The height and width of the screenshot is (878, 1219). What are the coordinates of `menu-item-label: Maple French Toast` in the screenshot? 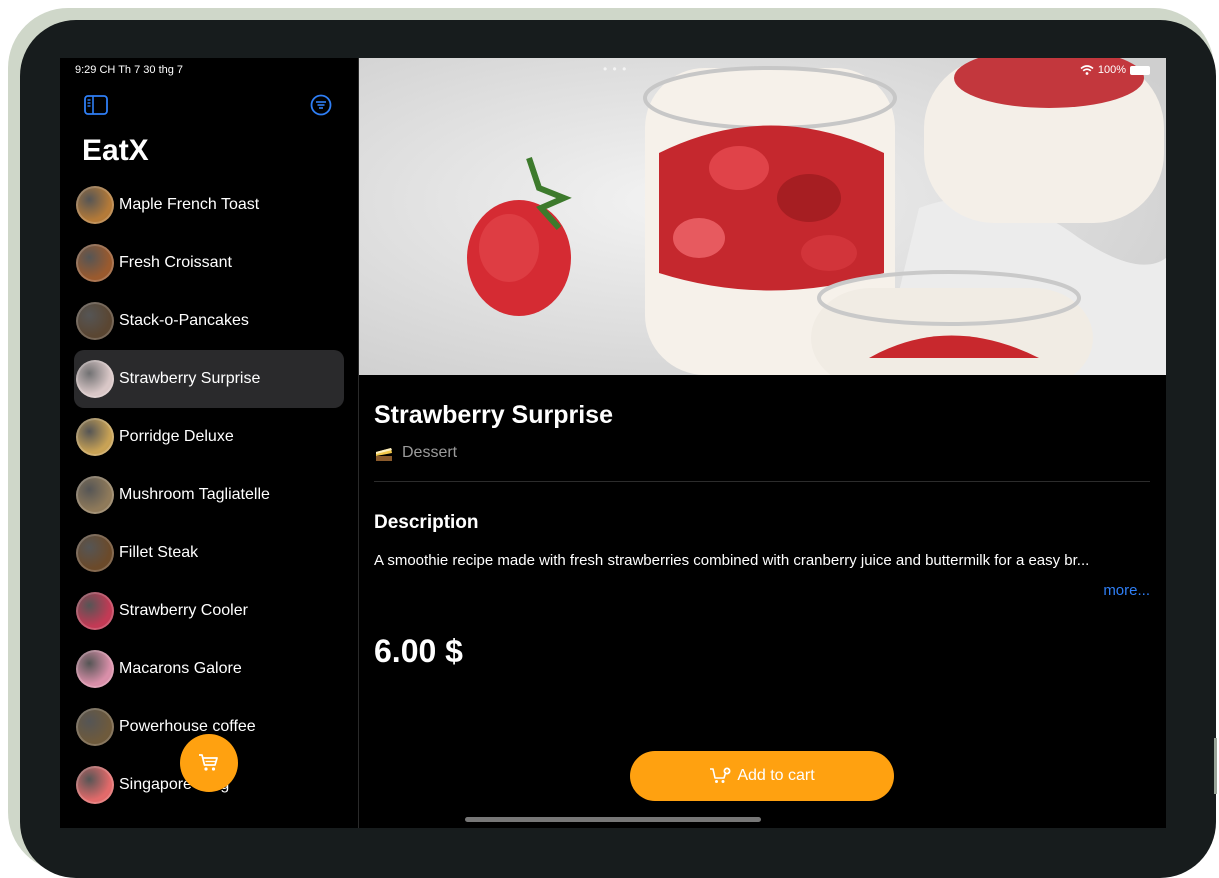 It's located at (189, 204).